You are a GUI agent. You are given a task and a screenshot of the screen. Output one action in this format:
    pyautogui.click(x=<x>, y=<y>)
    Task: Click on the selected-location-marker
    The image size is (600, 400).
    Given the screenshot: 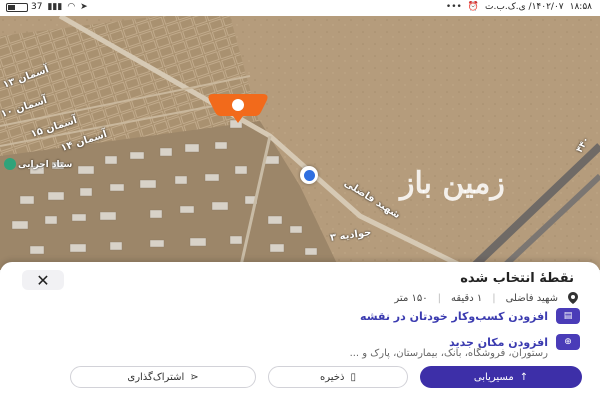 What is the action you would take?
    pyautogui.click(x=238, y=107)
    